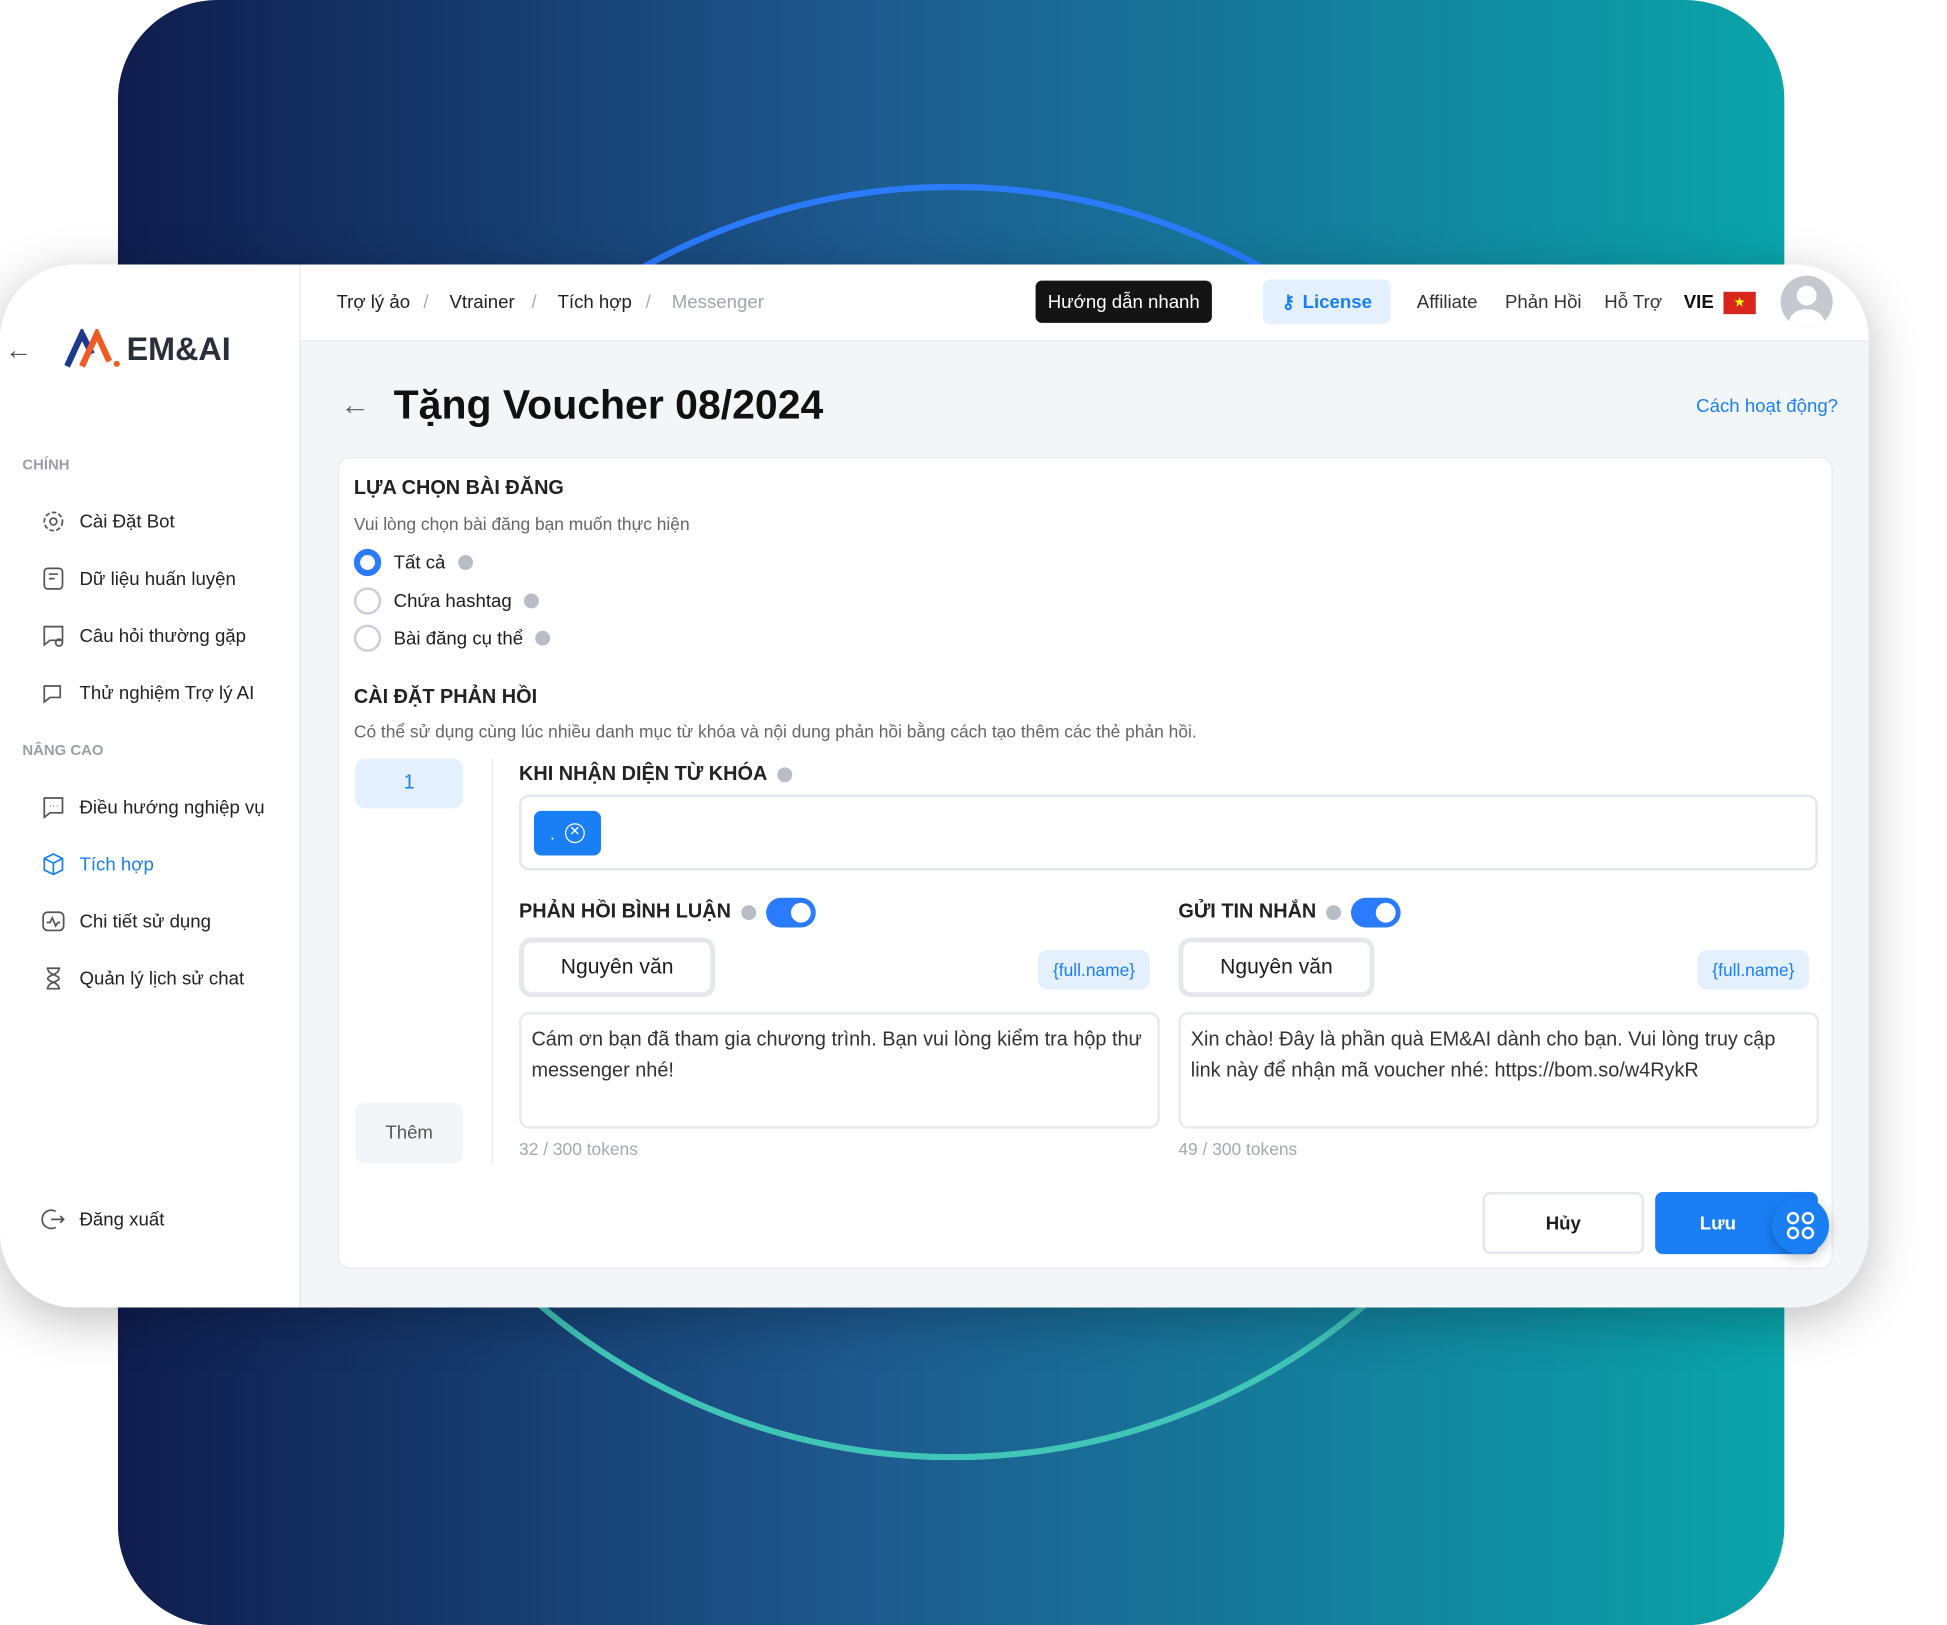  I want to click on keyword-input: . ✕, so click(1168, 832).